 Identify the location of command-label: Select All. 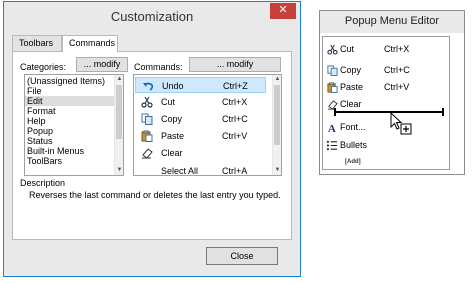
(180, 171).